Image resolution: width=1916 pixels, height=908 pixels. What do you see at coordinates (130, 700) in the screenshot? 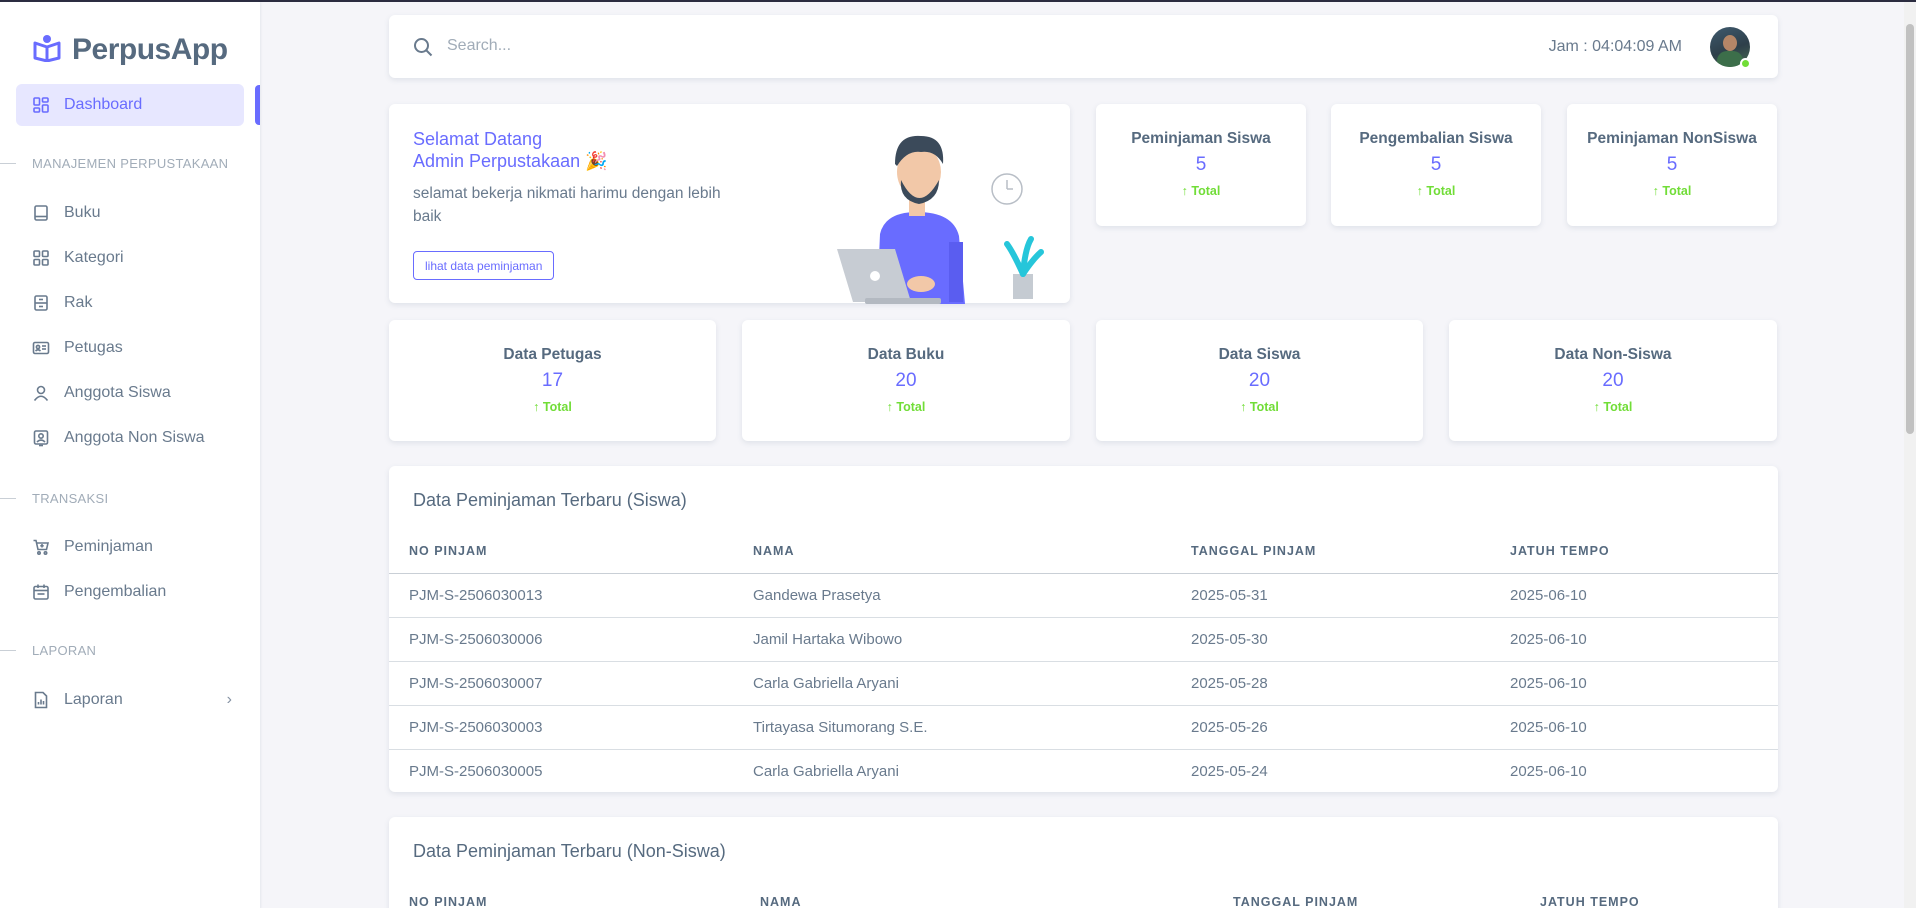
I see `sidebar-item-laporan: Laporan ›` at bounding box center [130, 700].